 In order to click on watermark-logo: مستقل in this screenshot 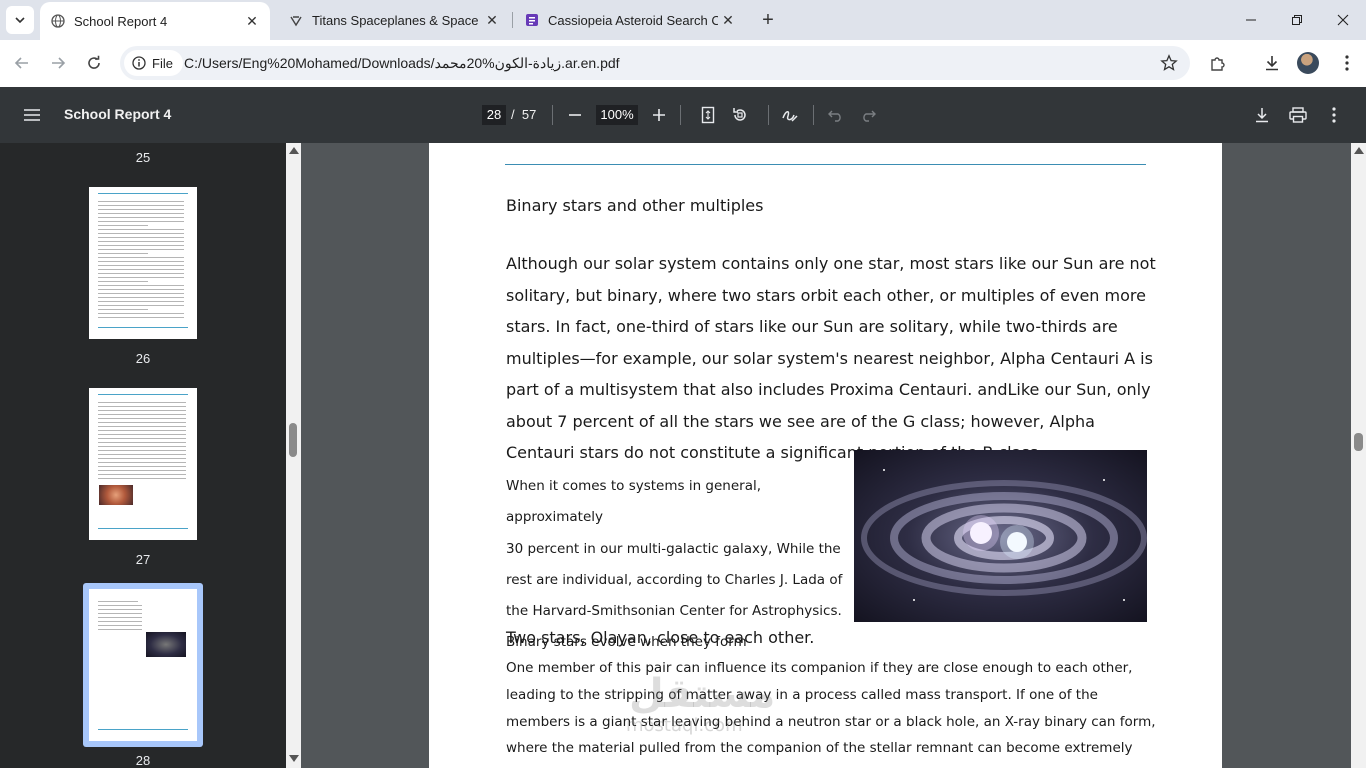, I will do `click(702, 694)`.